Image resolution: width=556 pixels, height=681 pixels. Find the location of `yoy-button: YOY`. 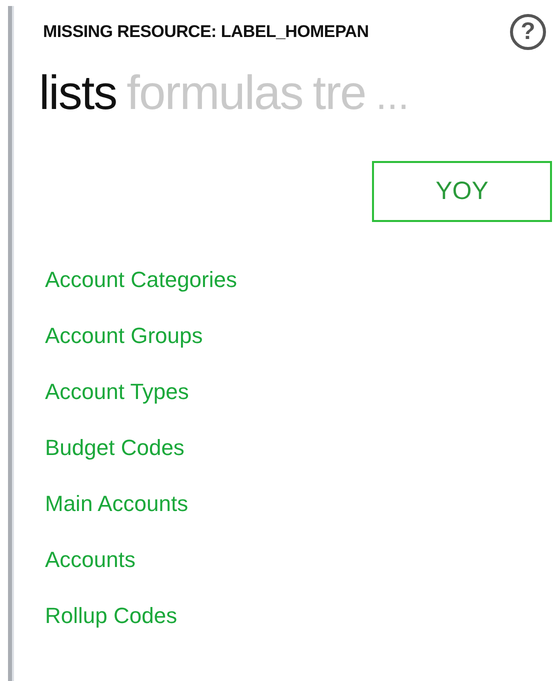

yoy-button: YOY is located at coordinates (462, 191).